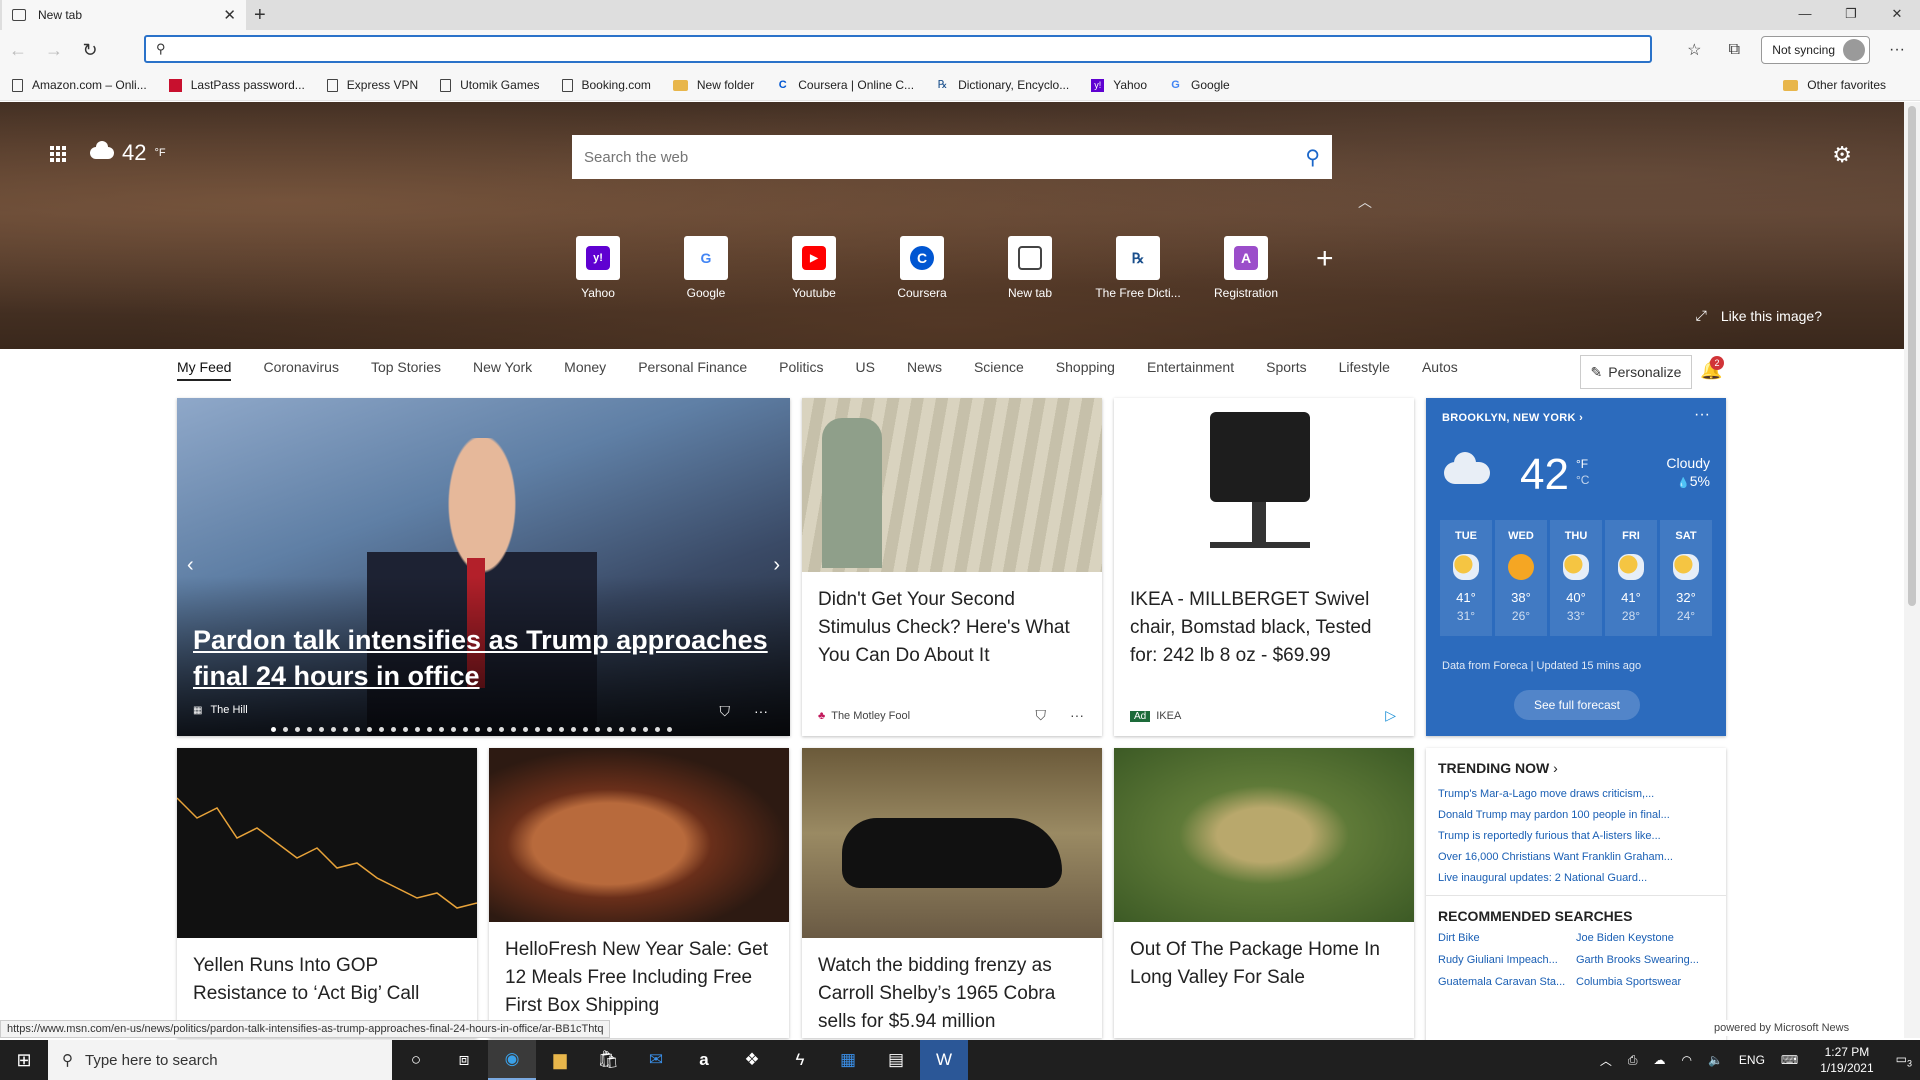 This screenshot has width=1920, height=1080. I want to click on more-menu-icon: ···, so click(1897, 50).